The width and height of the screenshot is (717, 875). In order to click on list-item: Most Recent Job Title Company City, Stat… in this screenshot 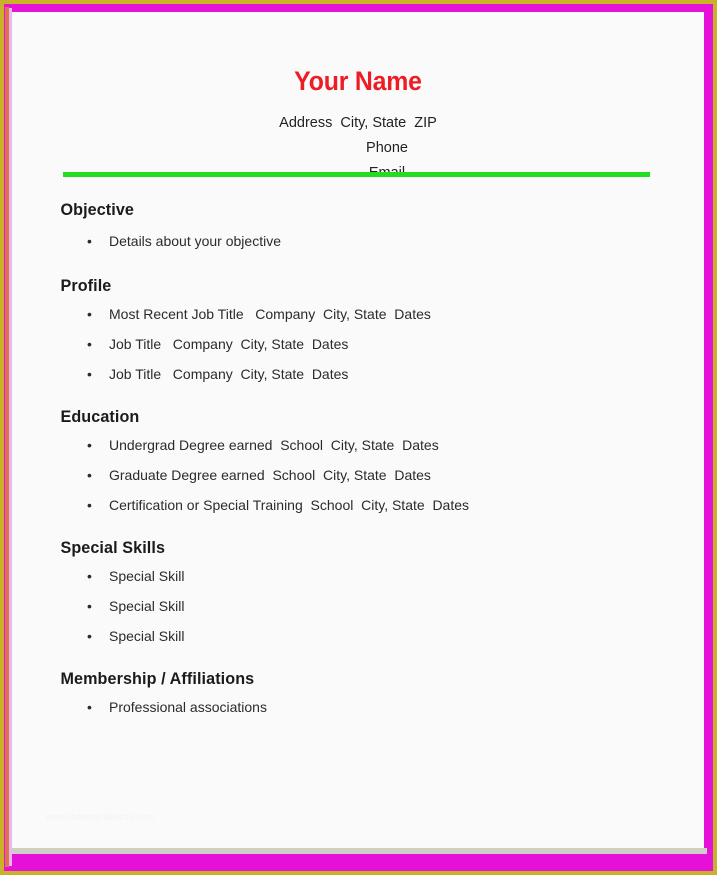, I will do `click(358, 314)`.